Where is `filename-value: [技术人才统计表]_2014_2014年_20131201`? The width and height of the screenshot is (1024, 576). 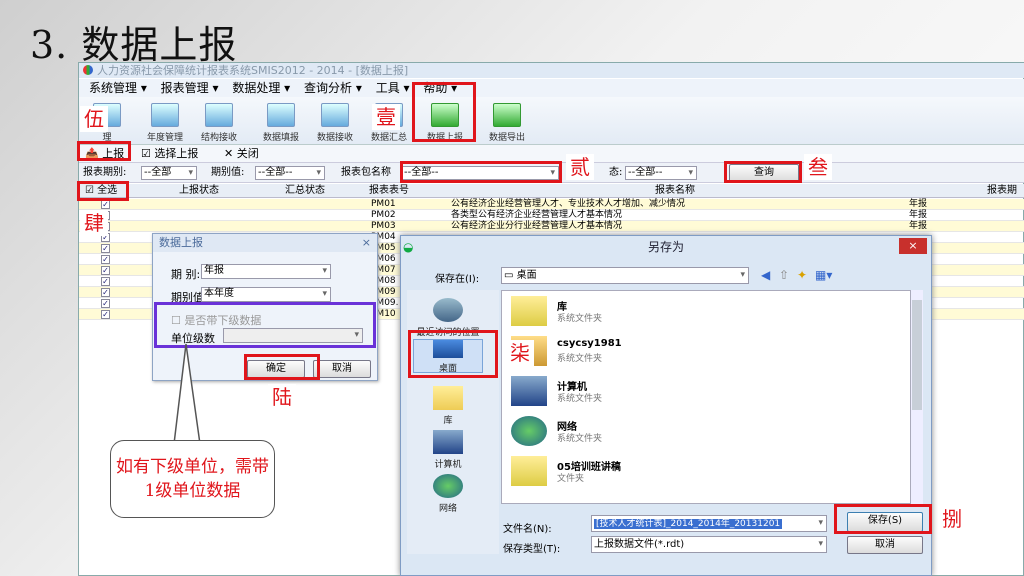 filename-value: [技术人才统计表]_2014_2014年_20131201 is located at coordinates (688, 524).